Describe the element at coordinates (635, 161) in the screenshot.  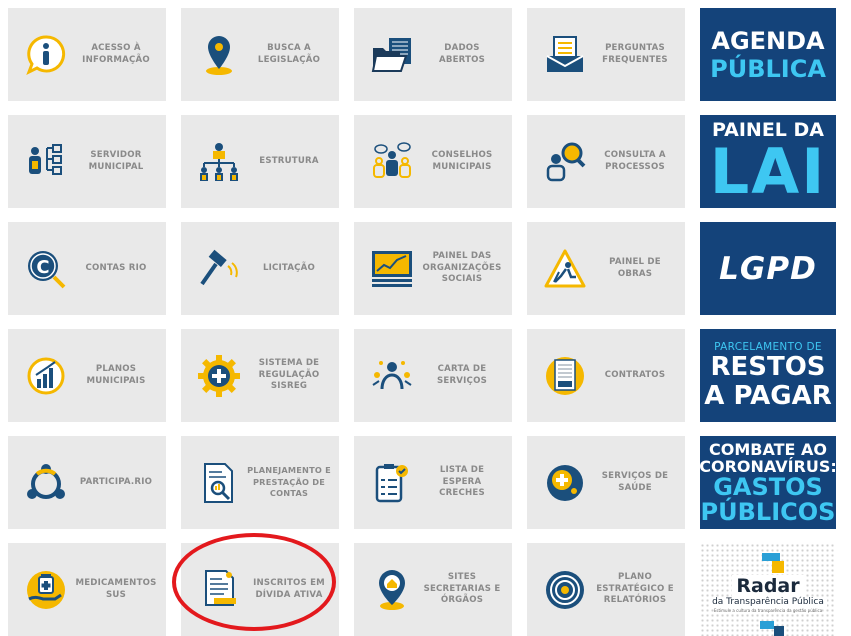
I see `tile-label: CONSULTA A PROCESSOS` at that location.